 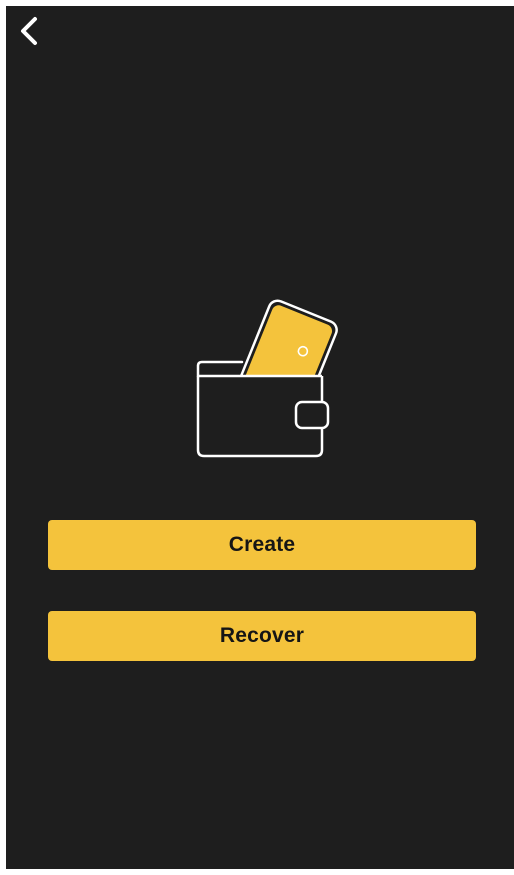 I want to click on recover-button: Recover, so click(x=262, y=636).